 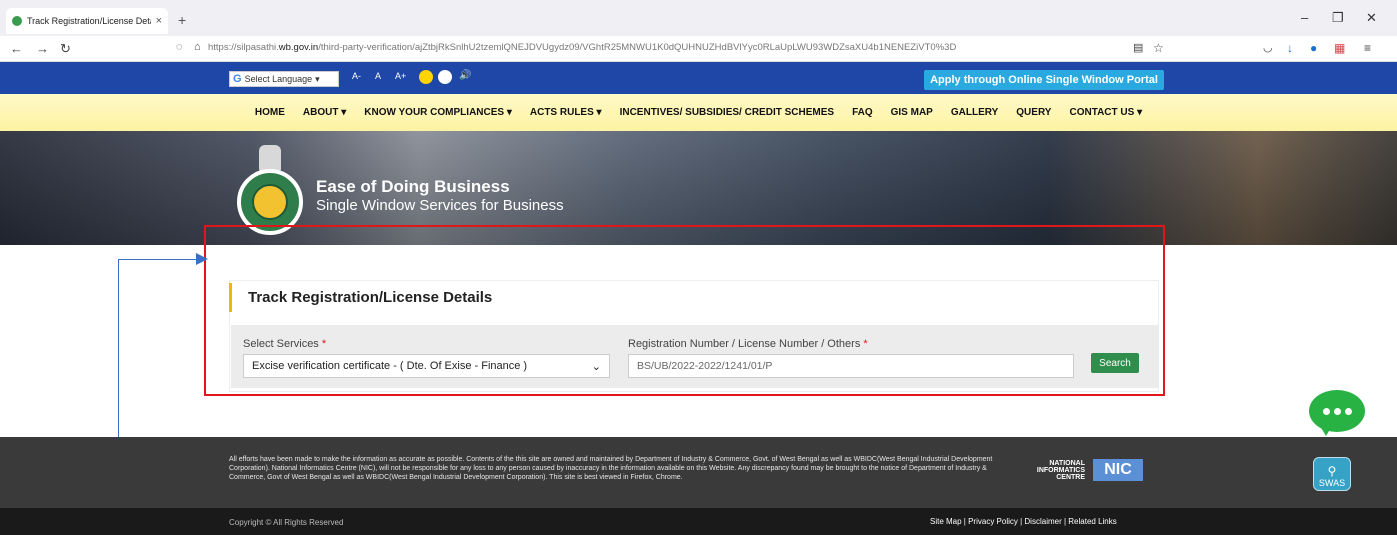 I want to click on menu-item-about: ABOUT ▾, so click(x=324, y=112).